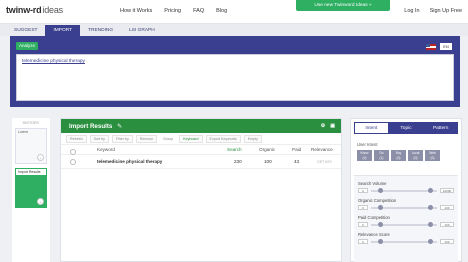  Describe the element at coordinates (168, 139) in the screenshot. I see `group-button: Group` at that location.